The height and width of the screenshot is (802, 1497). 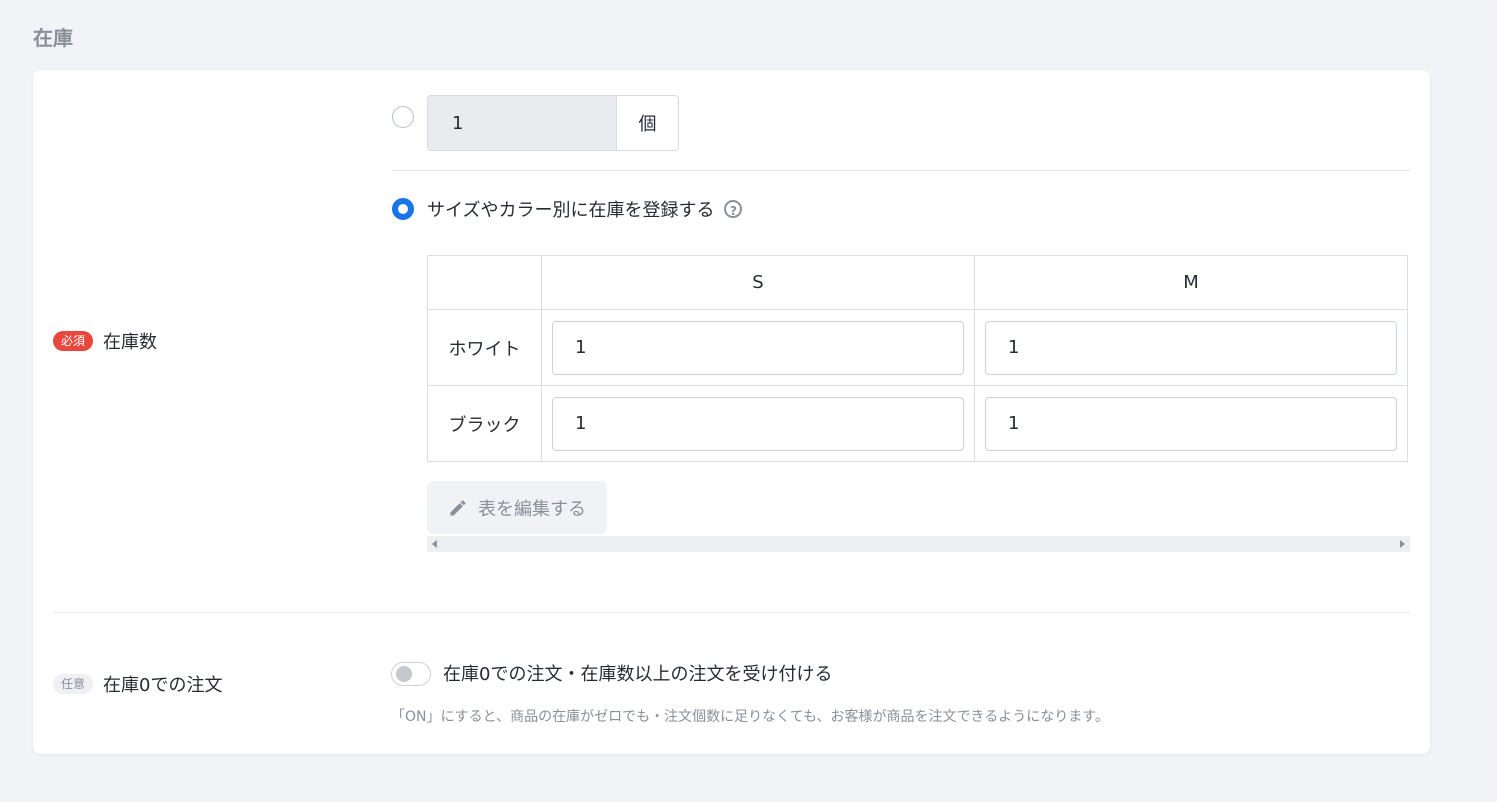 I want to click on edit-table-button: 表を編集する, so click(x=517, y=507).